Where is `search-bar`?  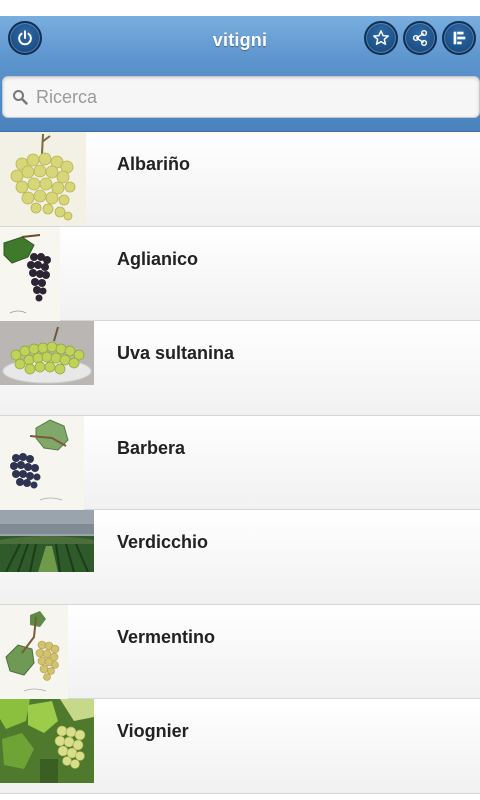 search-bar is located at coordinates (241, 97).